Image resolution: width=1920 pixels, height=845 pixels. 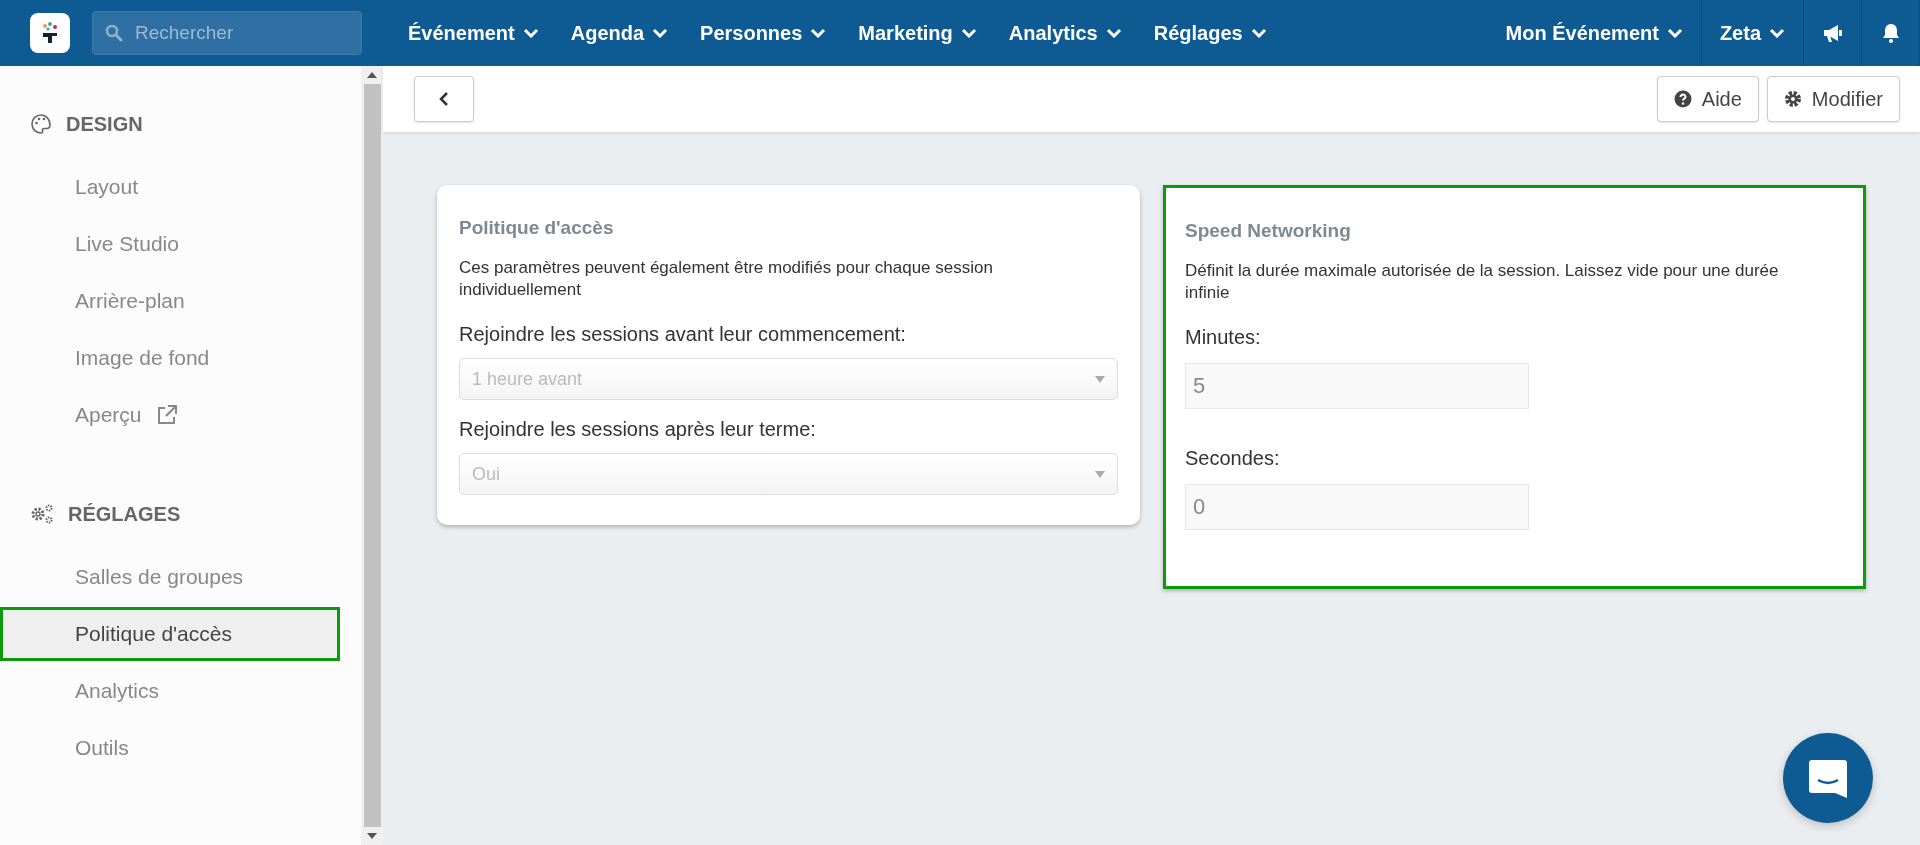 I want to click on app-logo, so click(x=50, y=33).